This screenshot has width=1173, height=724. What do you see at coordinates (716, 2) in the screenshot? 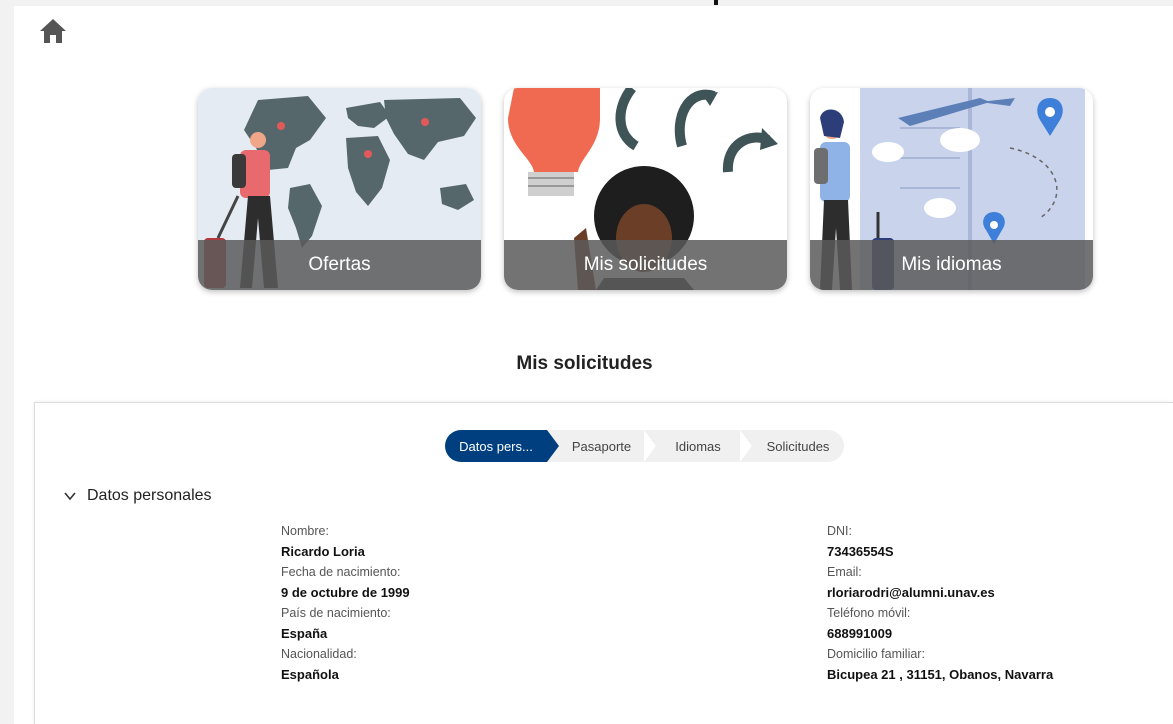
I see `top-marker` at bounding box center [716, 2].